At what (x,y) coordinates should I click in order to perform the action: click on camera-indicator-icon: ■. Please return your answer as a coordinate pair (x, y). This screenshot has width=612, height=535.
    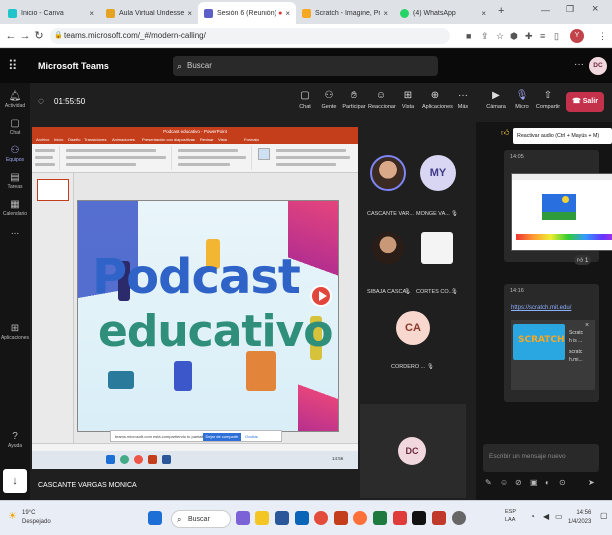
    Looking at the image, I should click on (468, 36).